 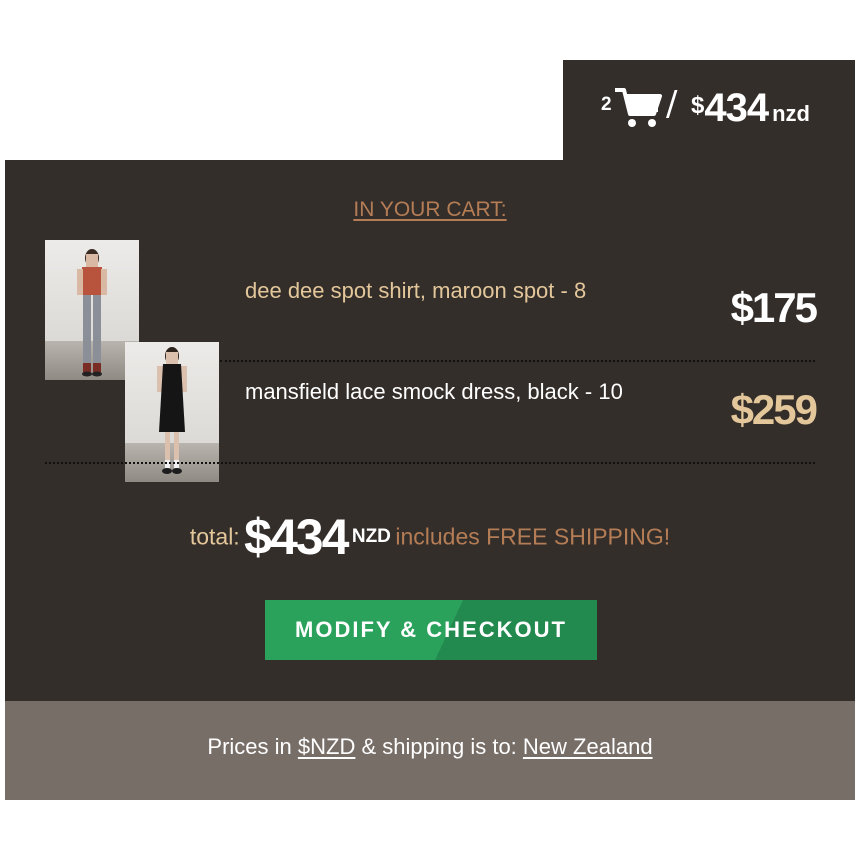 What do you see at coordinates (431, 630) in the screenshot?
I see `modify-checkout-button: MODIFY & CHECKOUT` at bounding box center [431, 630].